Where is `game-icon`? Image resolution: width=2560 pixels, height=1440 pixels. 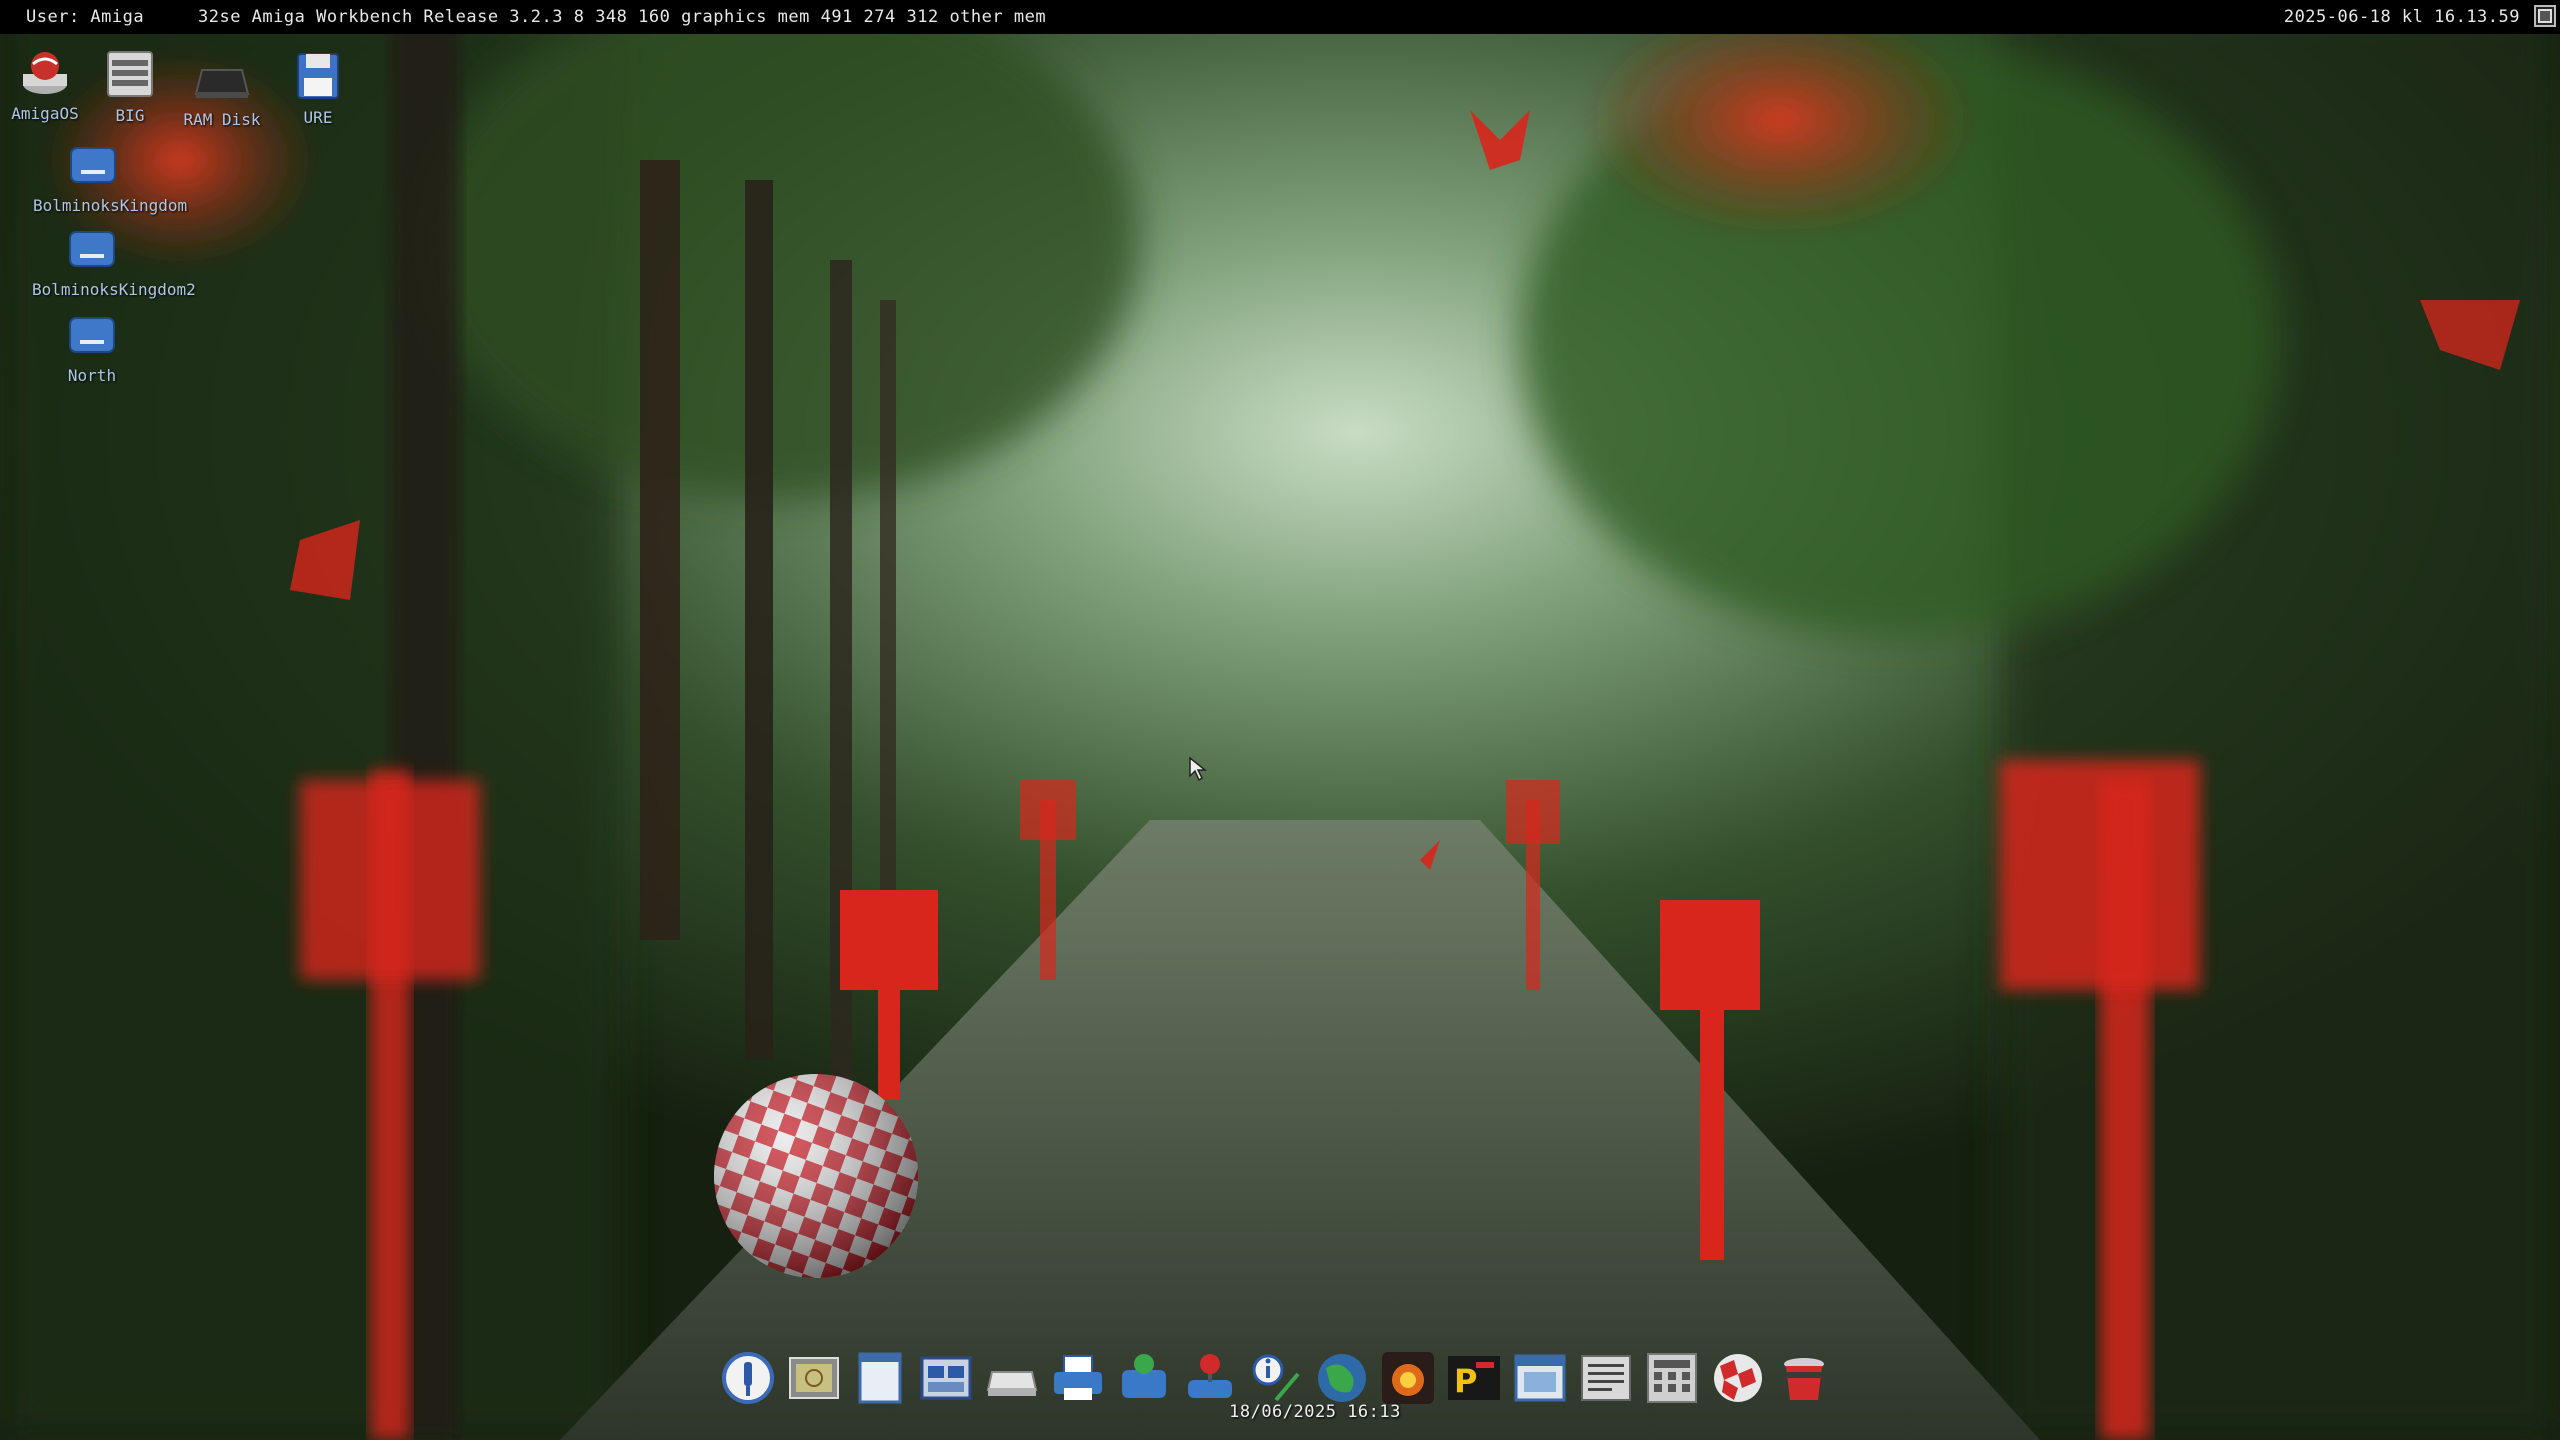 game-icon is located at coordinates (1408, 1378).